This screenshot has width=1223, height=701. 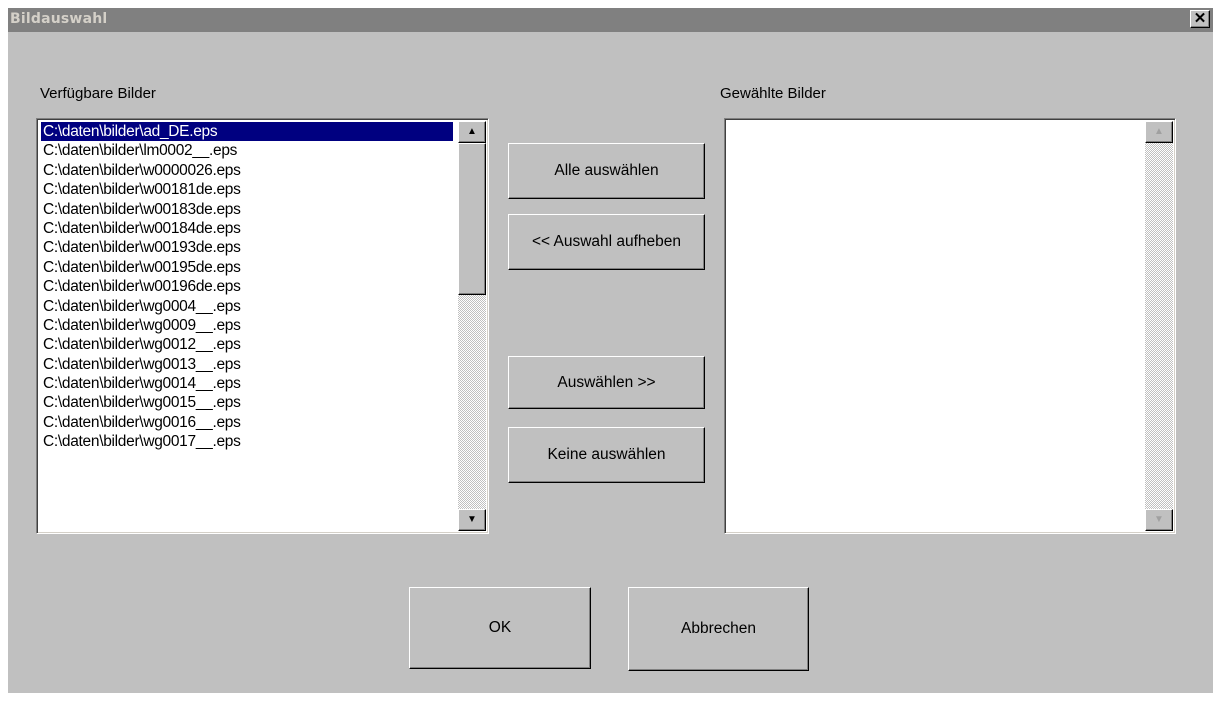 What do you see at coordinates (247, 247) in the screenshot?
I see `list-item: C:\daten\bilder\w00193de.eps` at bounding box center [247, 247].